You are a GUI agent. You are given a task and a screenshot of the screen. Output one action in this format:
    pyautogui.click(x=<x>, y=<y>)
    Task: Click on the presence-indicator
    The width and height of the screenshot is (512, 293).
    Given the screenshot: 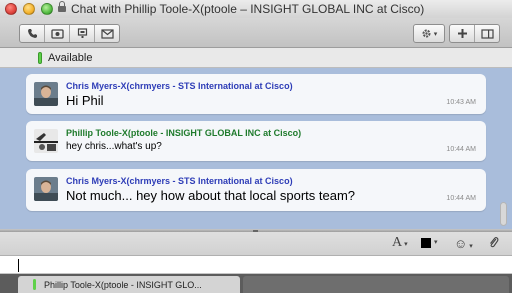 What is the action you would take?
    pyautogui.click(x=40, y=58)
    